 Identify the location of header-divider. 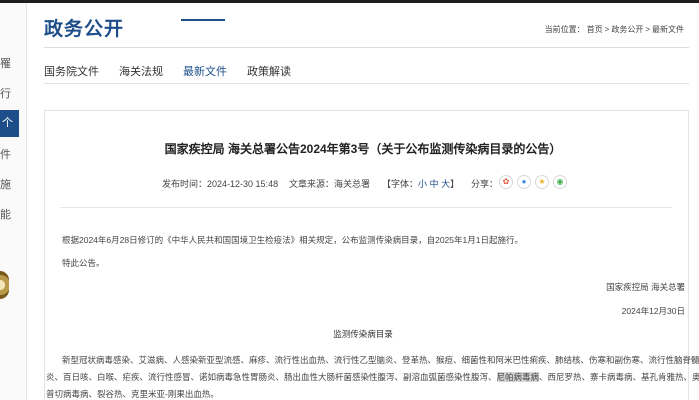
(366, 47).